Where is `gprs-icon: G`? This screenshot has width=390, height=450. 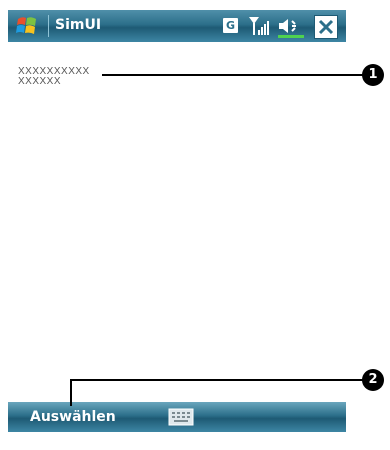
gprs-icon: G is located at coordinates (230, 25).